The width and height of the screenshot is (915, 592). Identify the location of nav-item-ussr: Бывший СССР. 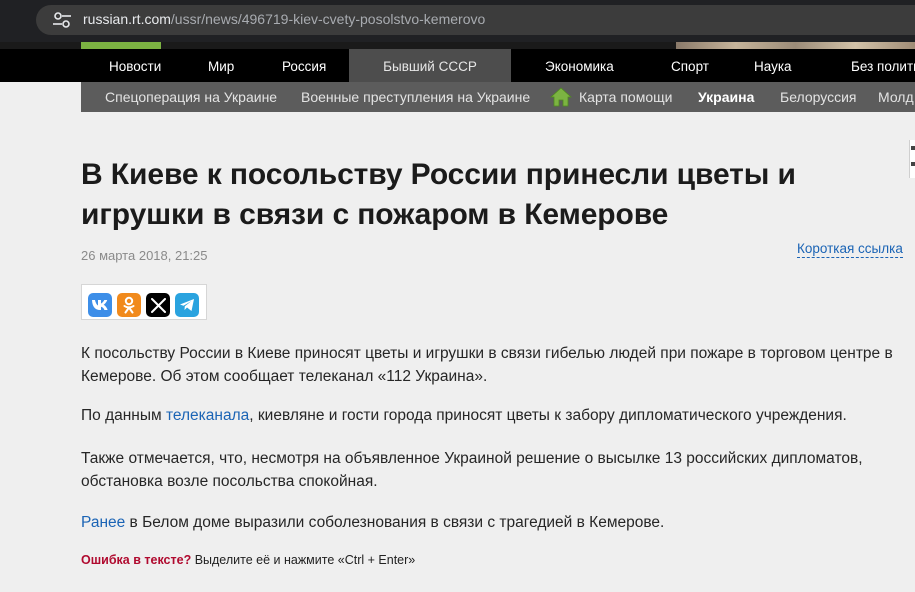
(430, 65).